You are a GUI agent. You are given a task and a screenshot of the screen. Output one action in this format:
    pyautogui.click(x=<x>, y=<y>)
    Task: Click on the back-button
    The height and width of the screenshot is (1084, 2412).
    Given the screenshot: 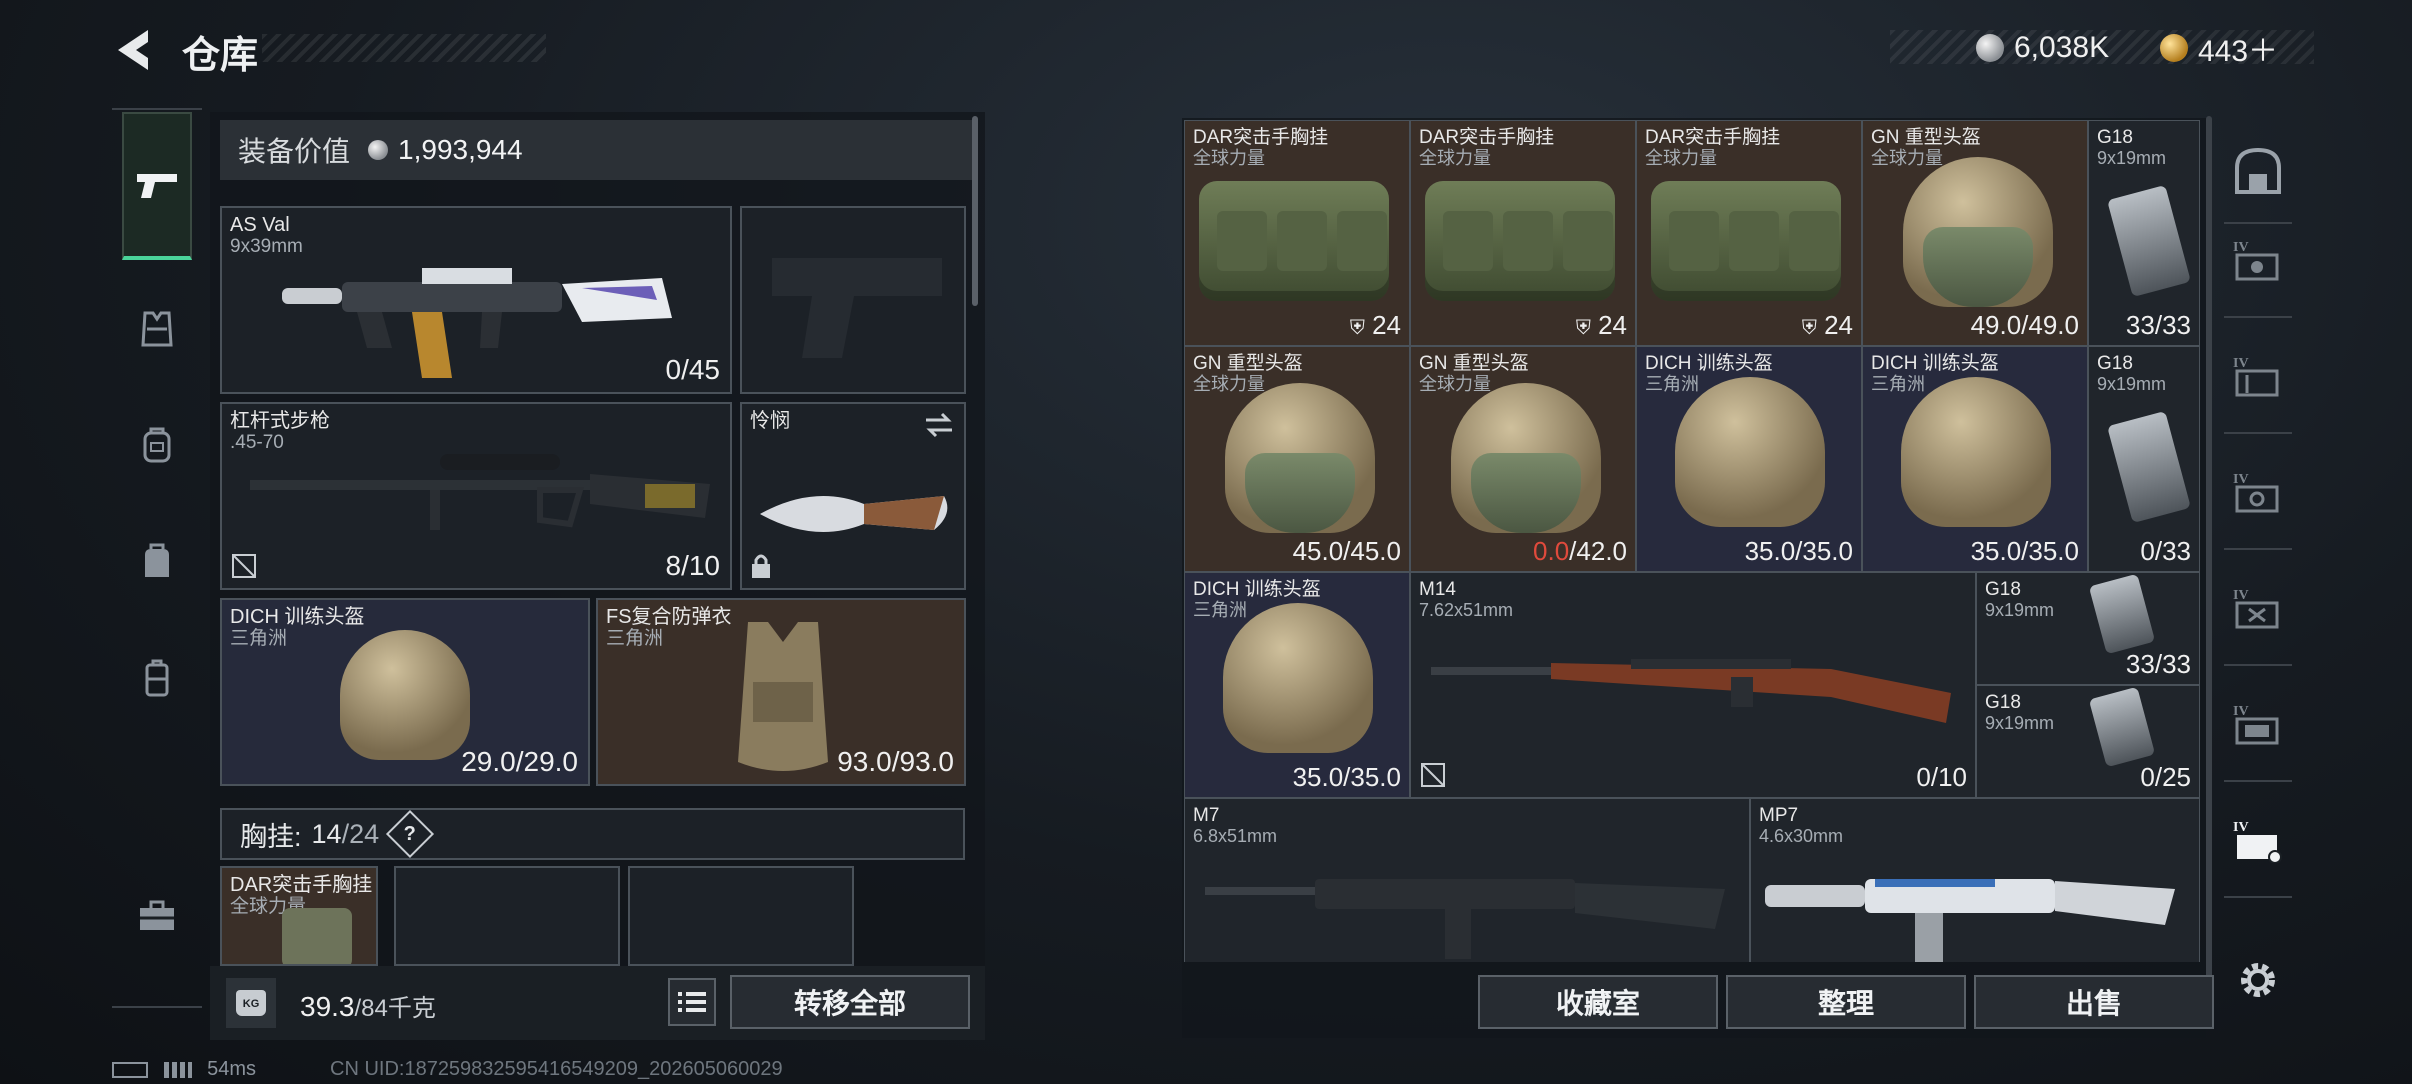 What is the action you would take?
    pyautogui.click(x=134, y=50)
    